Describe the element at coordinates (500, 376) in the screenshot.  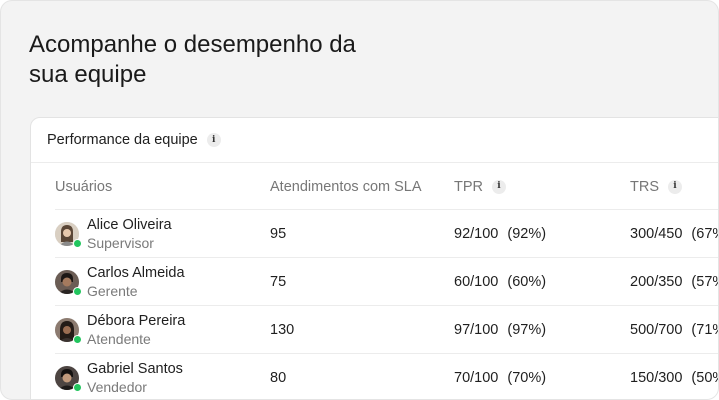
I see `tpr-cell: 70/100 (70%)` at that location.